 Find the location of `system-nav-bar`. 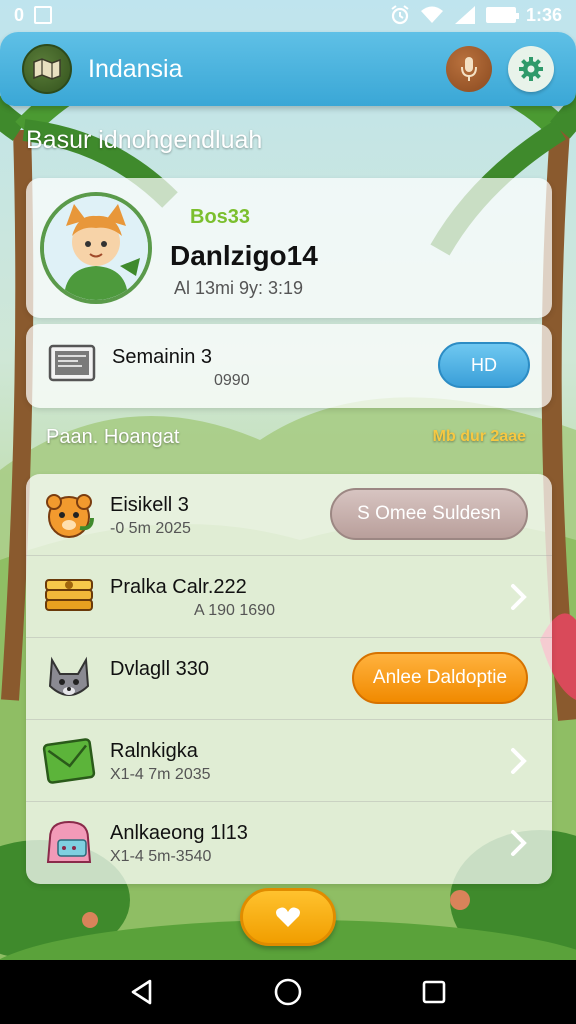

system-nav-bar is located at coordinates (288, 992).